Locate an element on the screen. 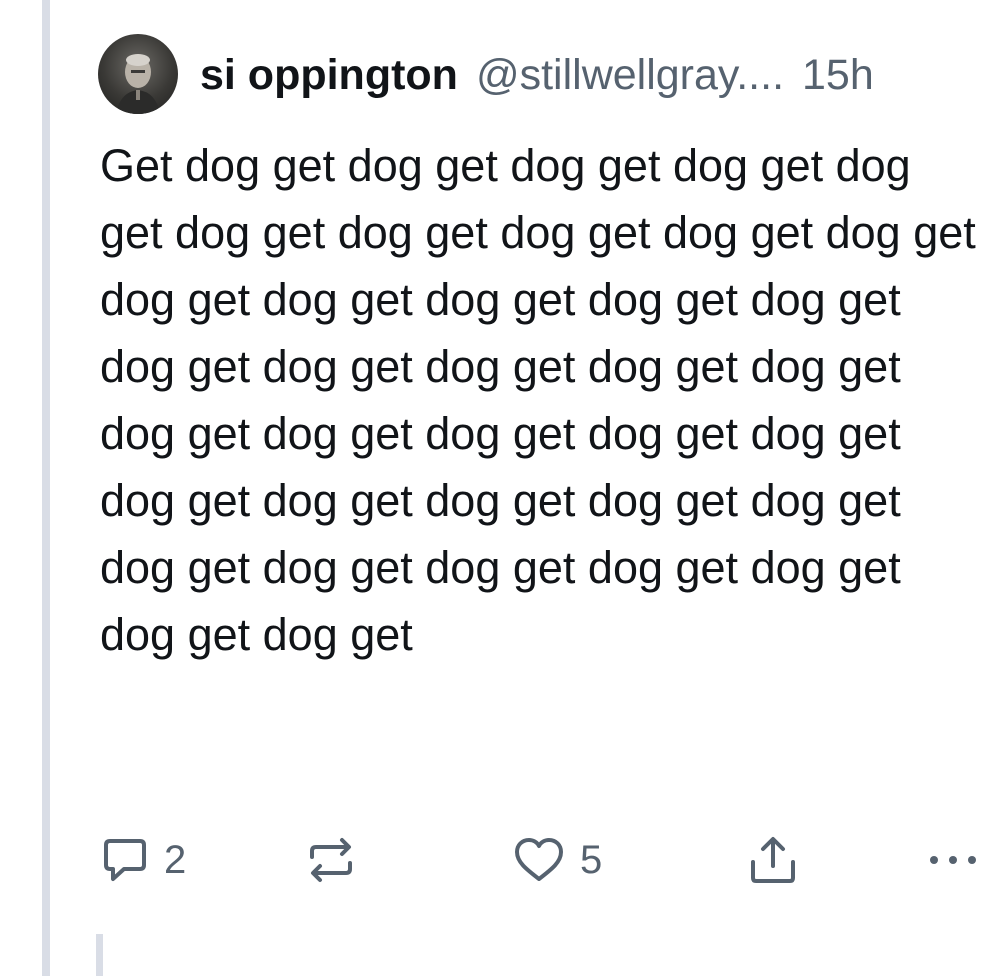 Image resolution: width=1000 pixels, height=976 pixels. reply-button: 2 is located at coordinates (143, 860).